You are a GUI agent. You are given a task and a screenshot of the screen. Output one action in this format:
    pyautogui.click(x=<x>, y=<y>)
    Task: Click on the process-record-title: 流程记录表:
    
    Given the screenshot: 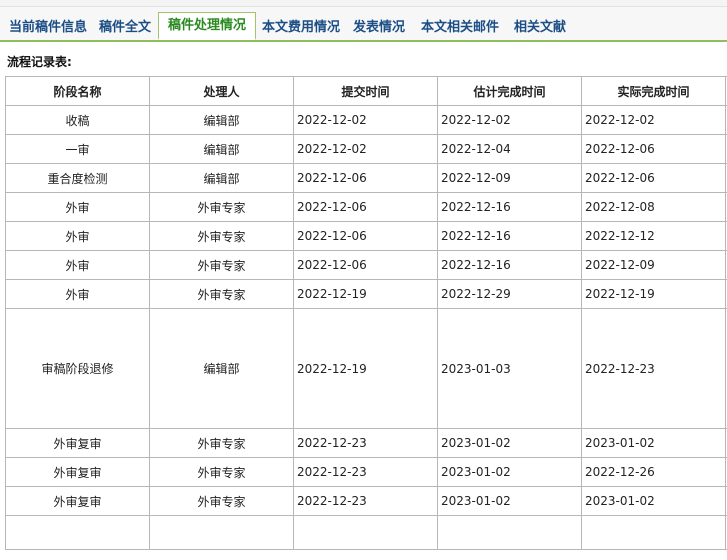 What is the action you would take?
    pyautogui.click(x=39, y=62)
    